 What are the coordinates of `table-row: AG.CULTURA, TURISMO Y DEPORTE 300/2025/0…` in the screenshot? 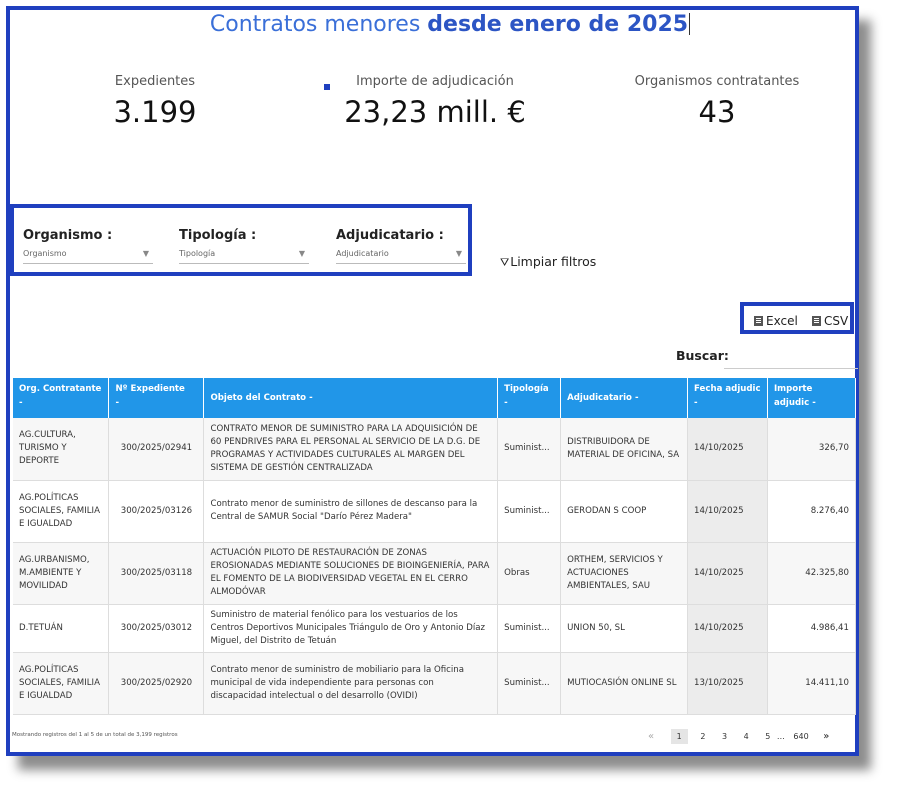 It's located at (435, 449).